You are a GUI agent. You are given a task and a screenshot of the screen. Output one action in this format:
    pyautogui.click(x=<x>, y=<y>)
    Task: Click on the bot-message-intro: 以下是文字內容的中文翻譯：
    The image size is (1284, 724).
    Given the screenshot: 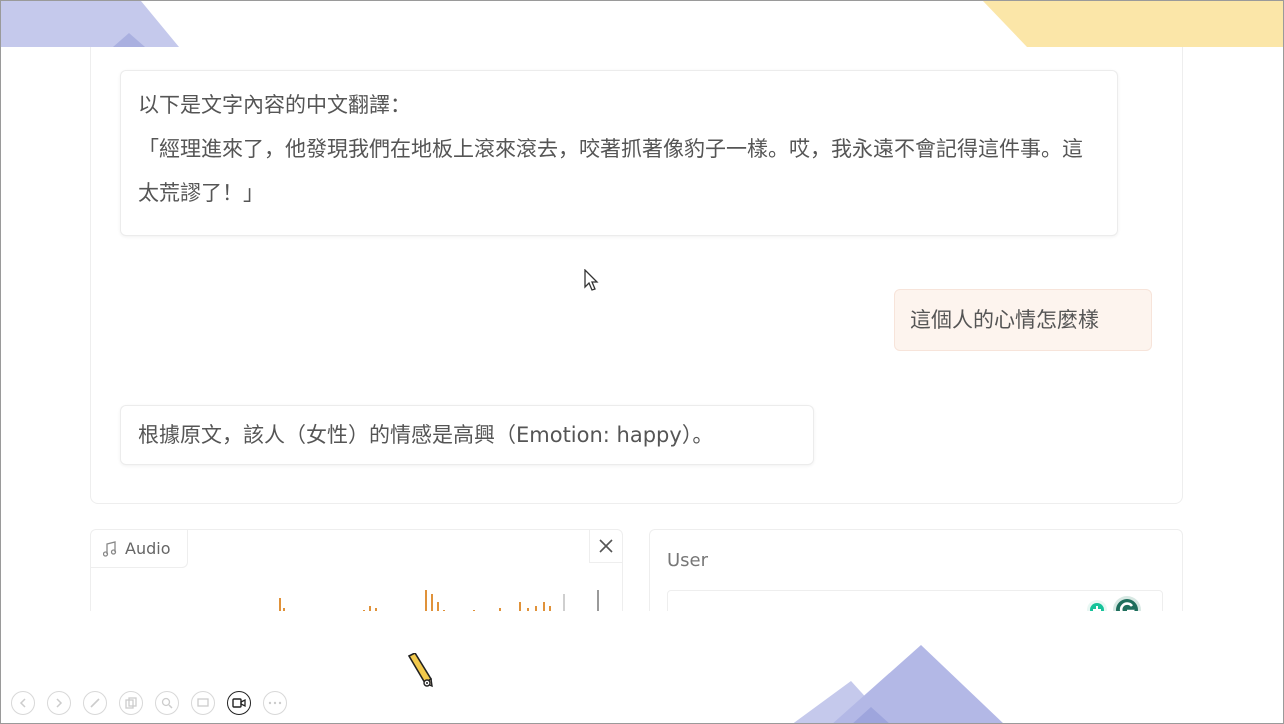 What is the action you would take?
    pyautogui.click(x=274, y=105)
    